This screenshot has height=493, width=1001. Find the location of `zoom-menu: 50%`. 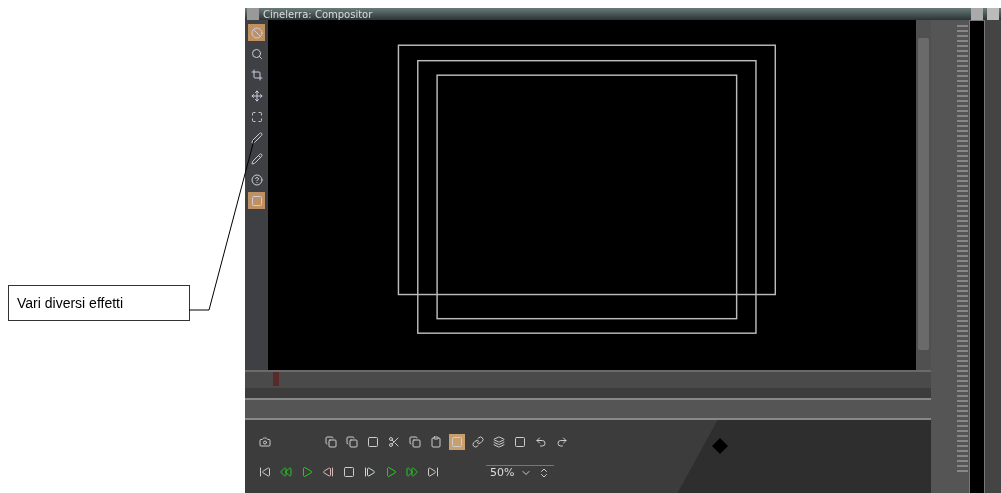

zoom-menu: 50% is located at coordinates (520, 472).